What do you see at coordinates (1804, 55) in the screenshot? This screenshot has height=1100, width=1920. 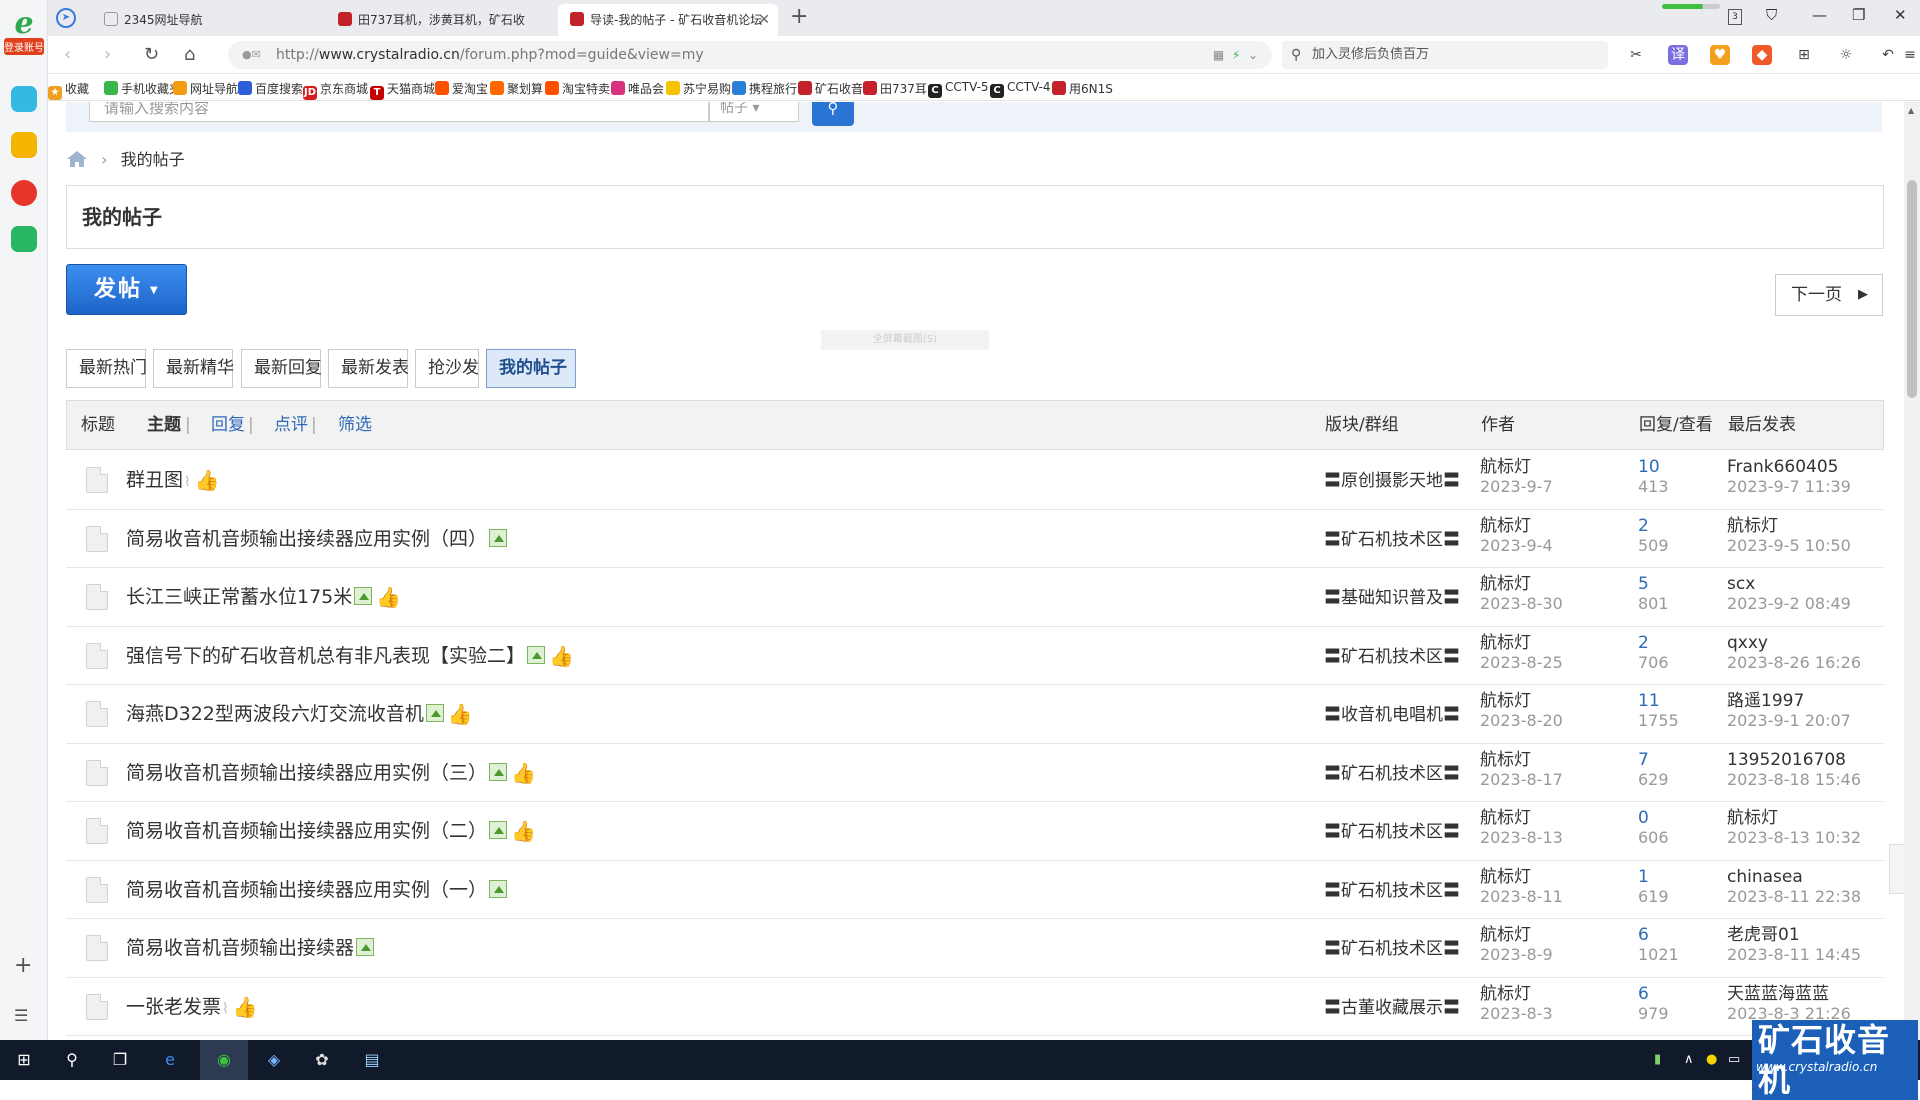 I see `apps-grid-icon: ⊞` at bounding box center [1804, 55].